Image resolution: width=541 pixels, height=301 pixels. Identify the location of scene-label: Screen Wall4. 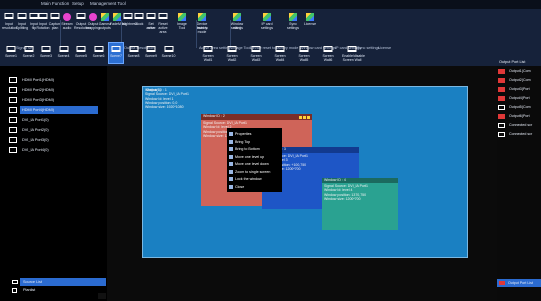
(280, 58).